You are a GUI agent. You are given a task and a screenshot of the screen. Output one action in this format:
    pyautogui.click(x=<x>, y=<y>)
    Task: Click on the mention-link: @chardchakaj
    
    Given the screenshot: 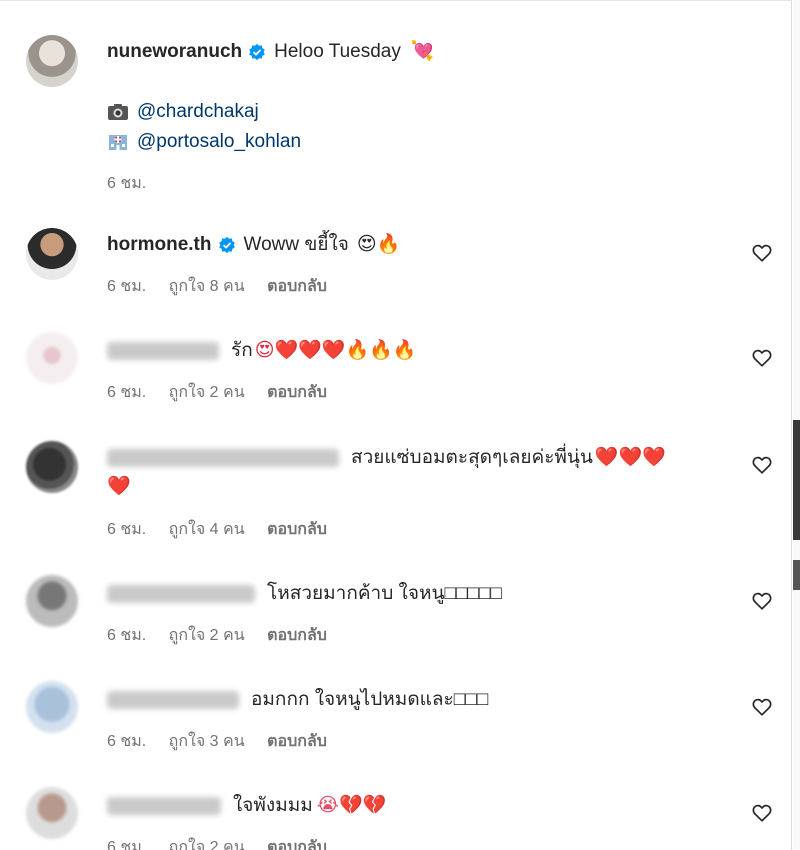 What is the action you would take?
    pyautogui.click(x=198, y=111)
    